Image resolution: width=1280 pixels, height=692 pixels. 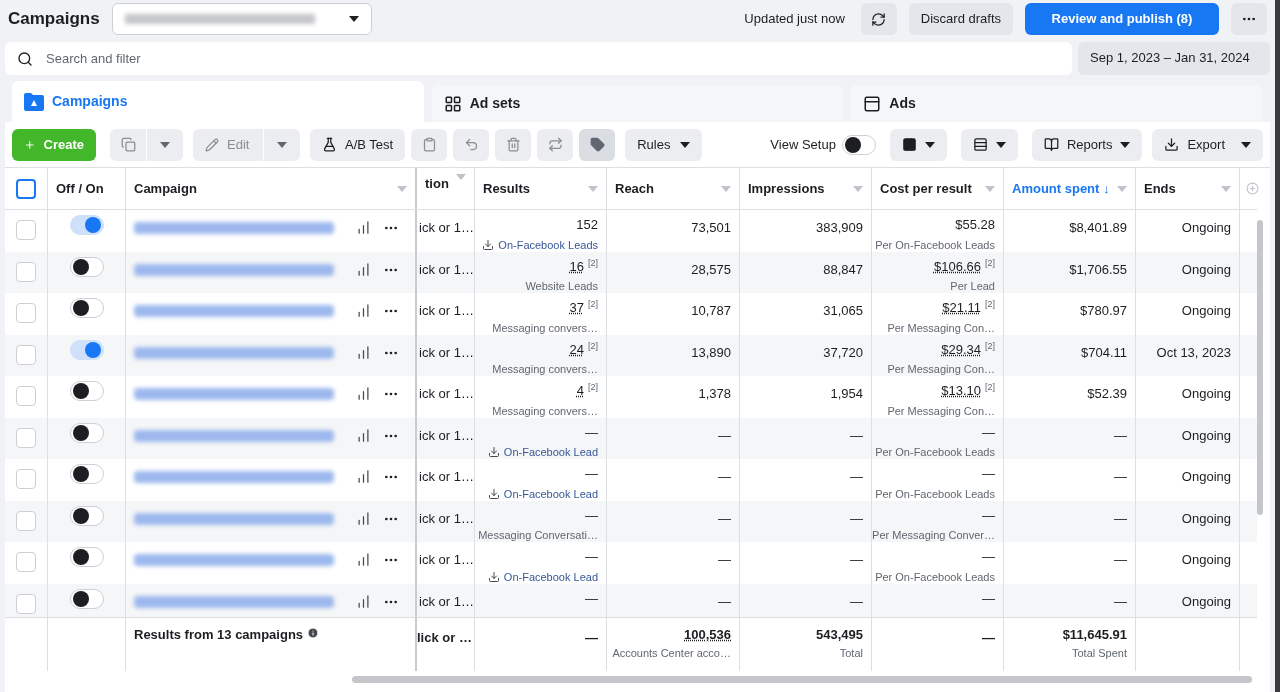 What do you see at coordinates (80, 188) in the screenshot?
I see `column-header: Off / On` at bounding box center [80, 188].